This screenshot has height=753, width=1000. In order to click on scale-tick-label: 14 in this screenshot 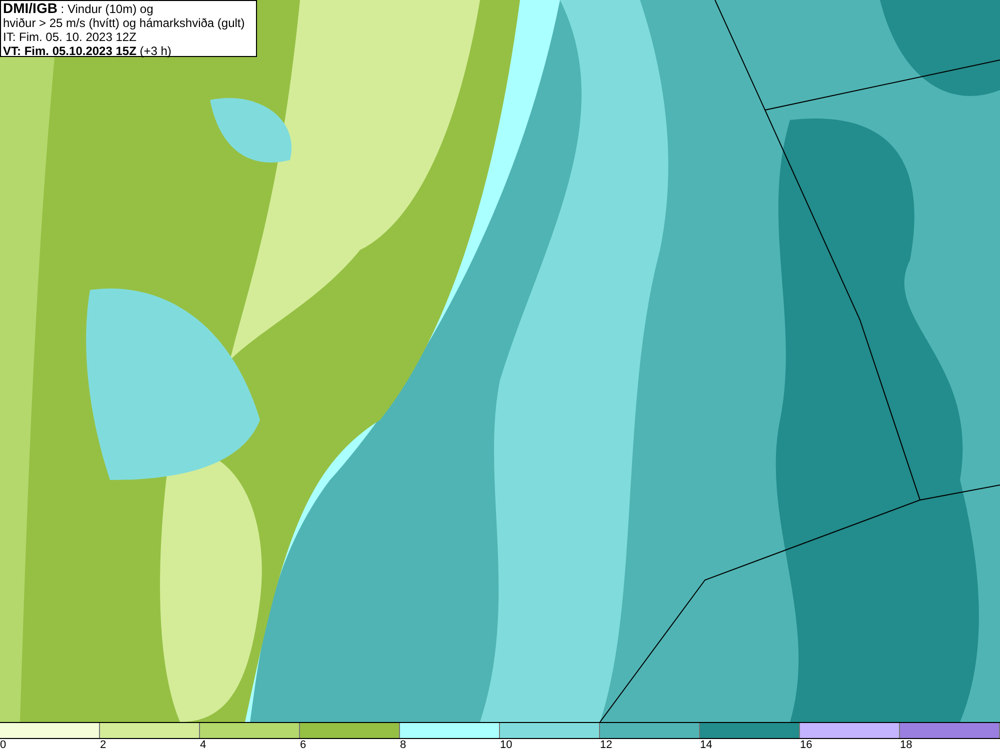, I will do `click(706, 745)`.